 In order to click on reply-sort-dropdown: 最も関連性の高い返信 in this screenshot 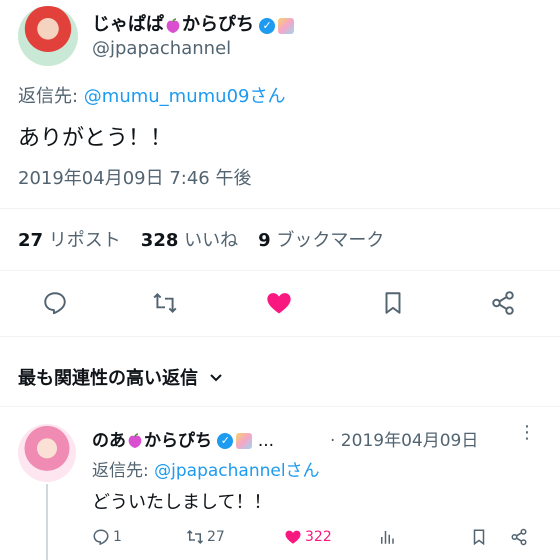, I will do `click(121, 377)`.